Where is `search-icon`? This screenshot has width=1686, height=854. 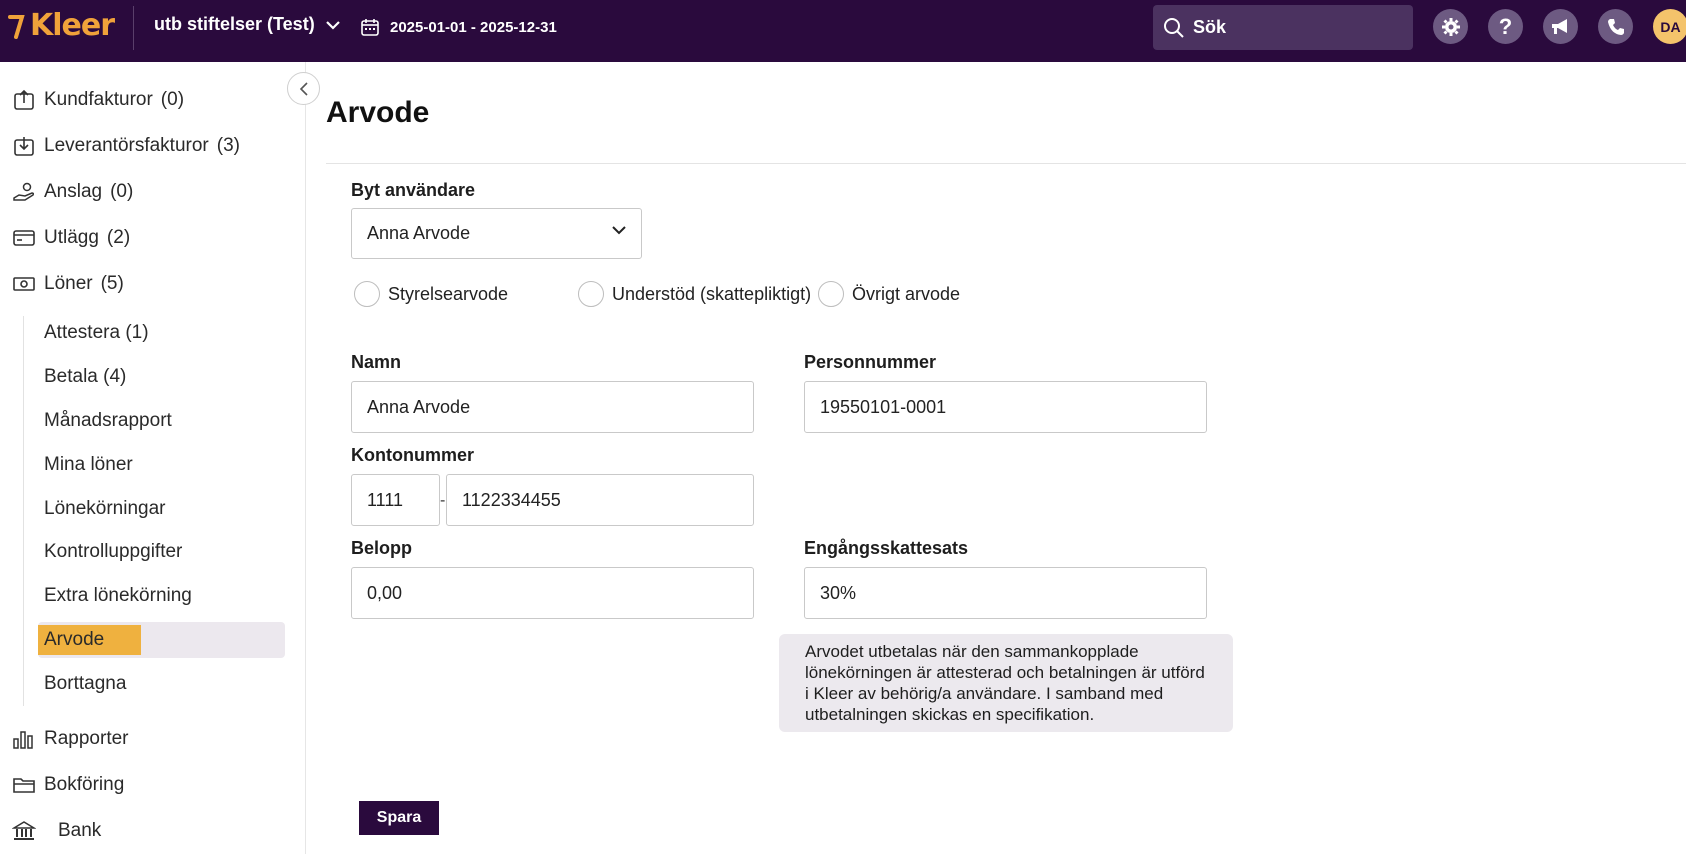
search-icon is located at coordinates (1174, 27).